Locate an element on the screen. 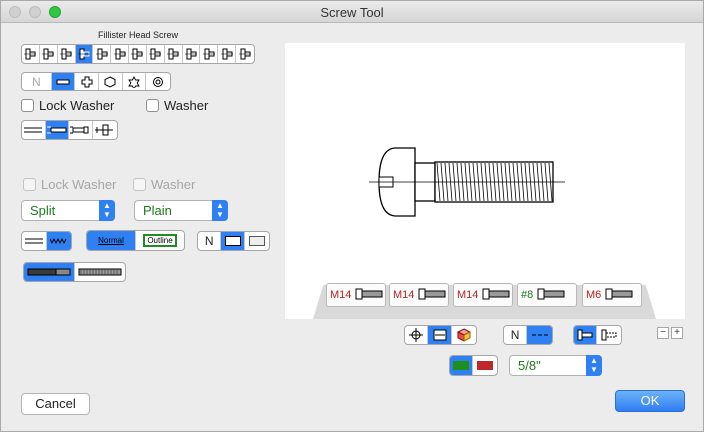 The height and width of the screenshot is (432, 704). head-flat-segment is located at coordinates (67, 54).